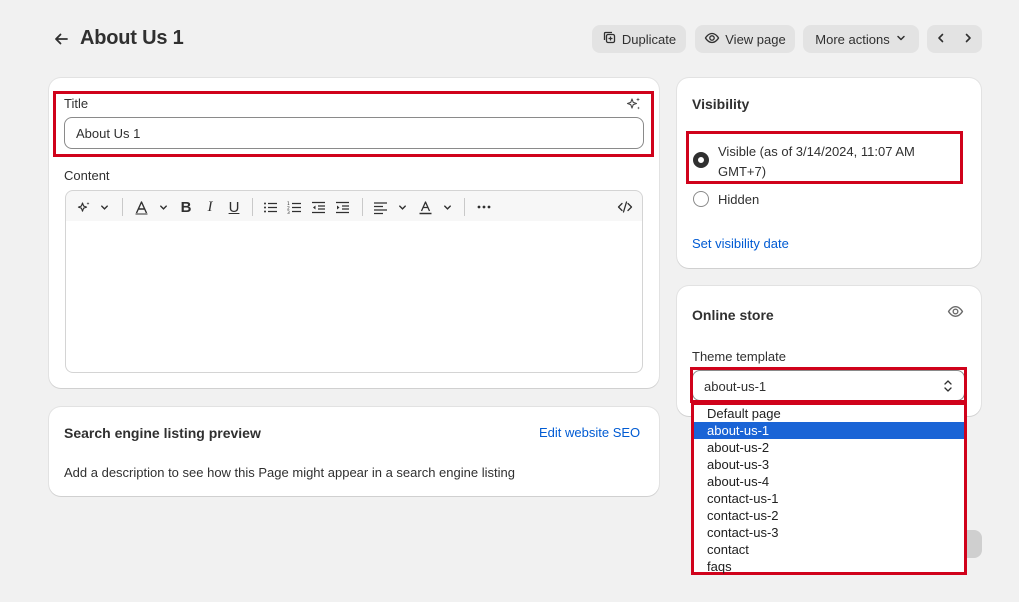 The image size is (1019, 602). I want to click on duplicate-icon, so click(609, 39).